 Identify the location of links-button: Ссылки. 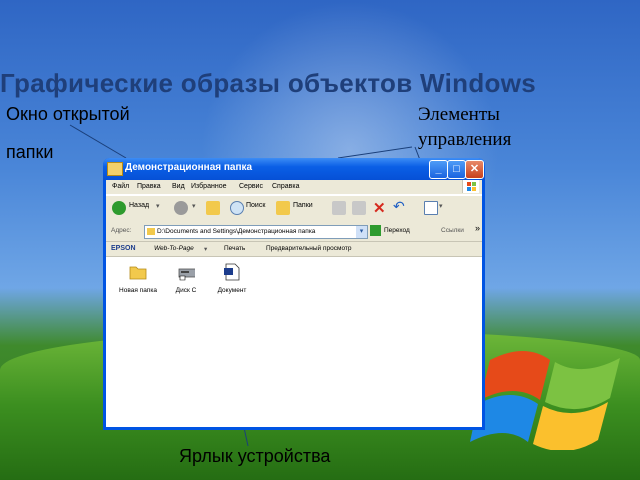
(452, 230).